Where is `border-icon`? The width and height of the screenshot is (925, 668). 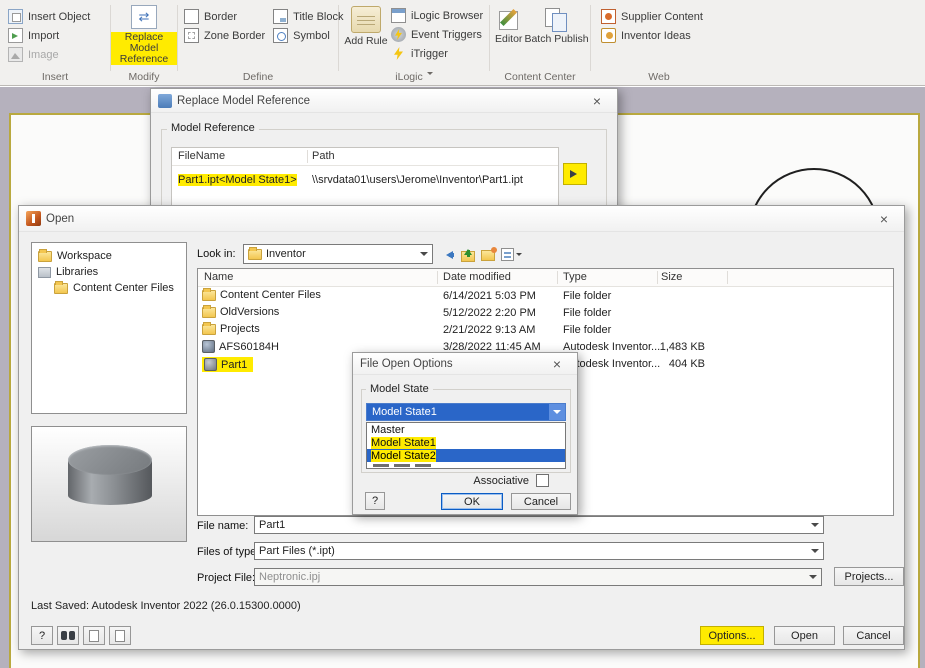 border-icon is located at coordinates (191, 16).